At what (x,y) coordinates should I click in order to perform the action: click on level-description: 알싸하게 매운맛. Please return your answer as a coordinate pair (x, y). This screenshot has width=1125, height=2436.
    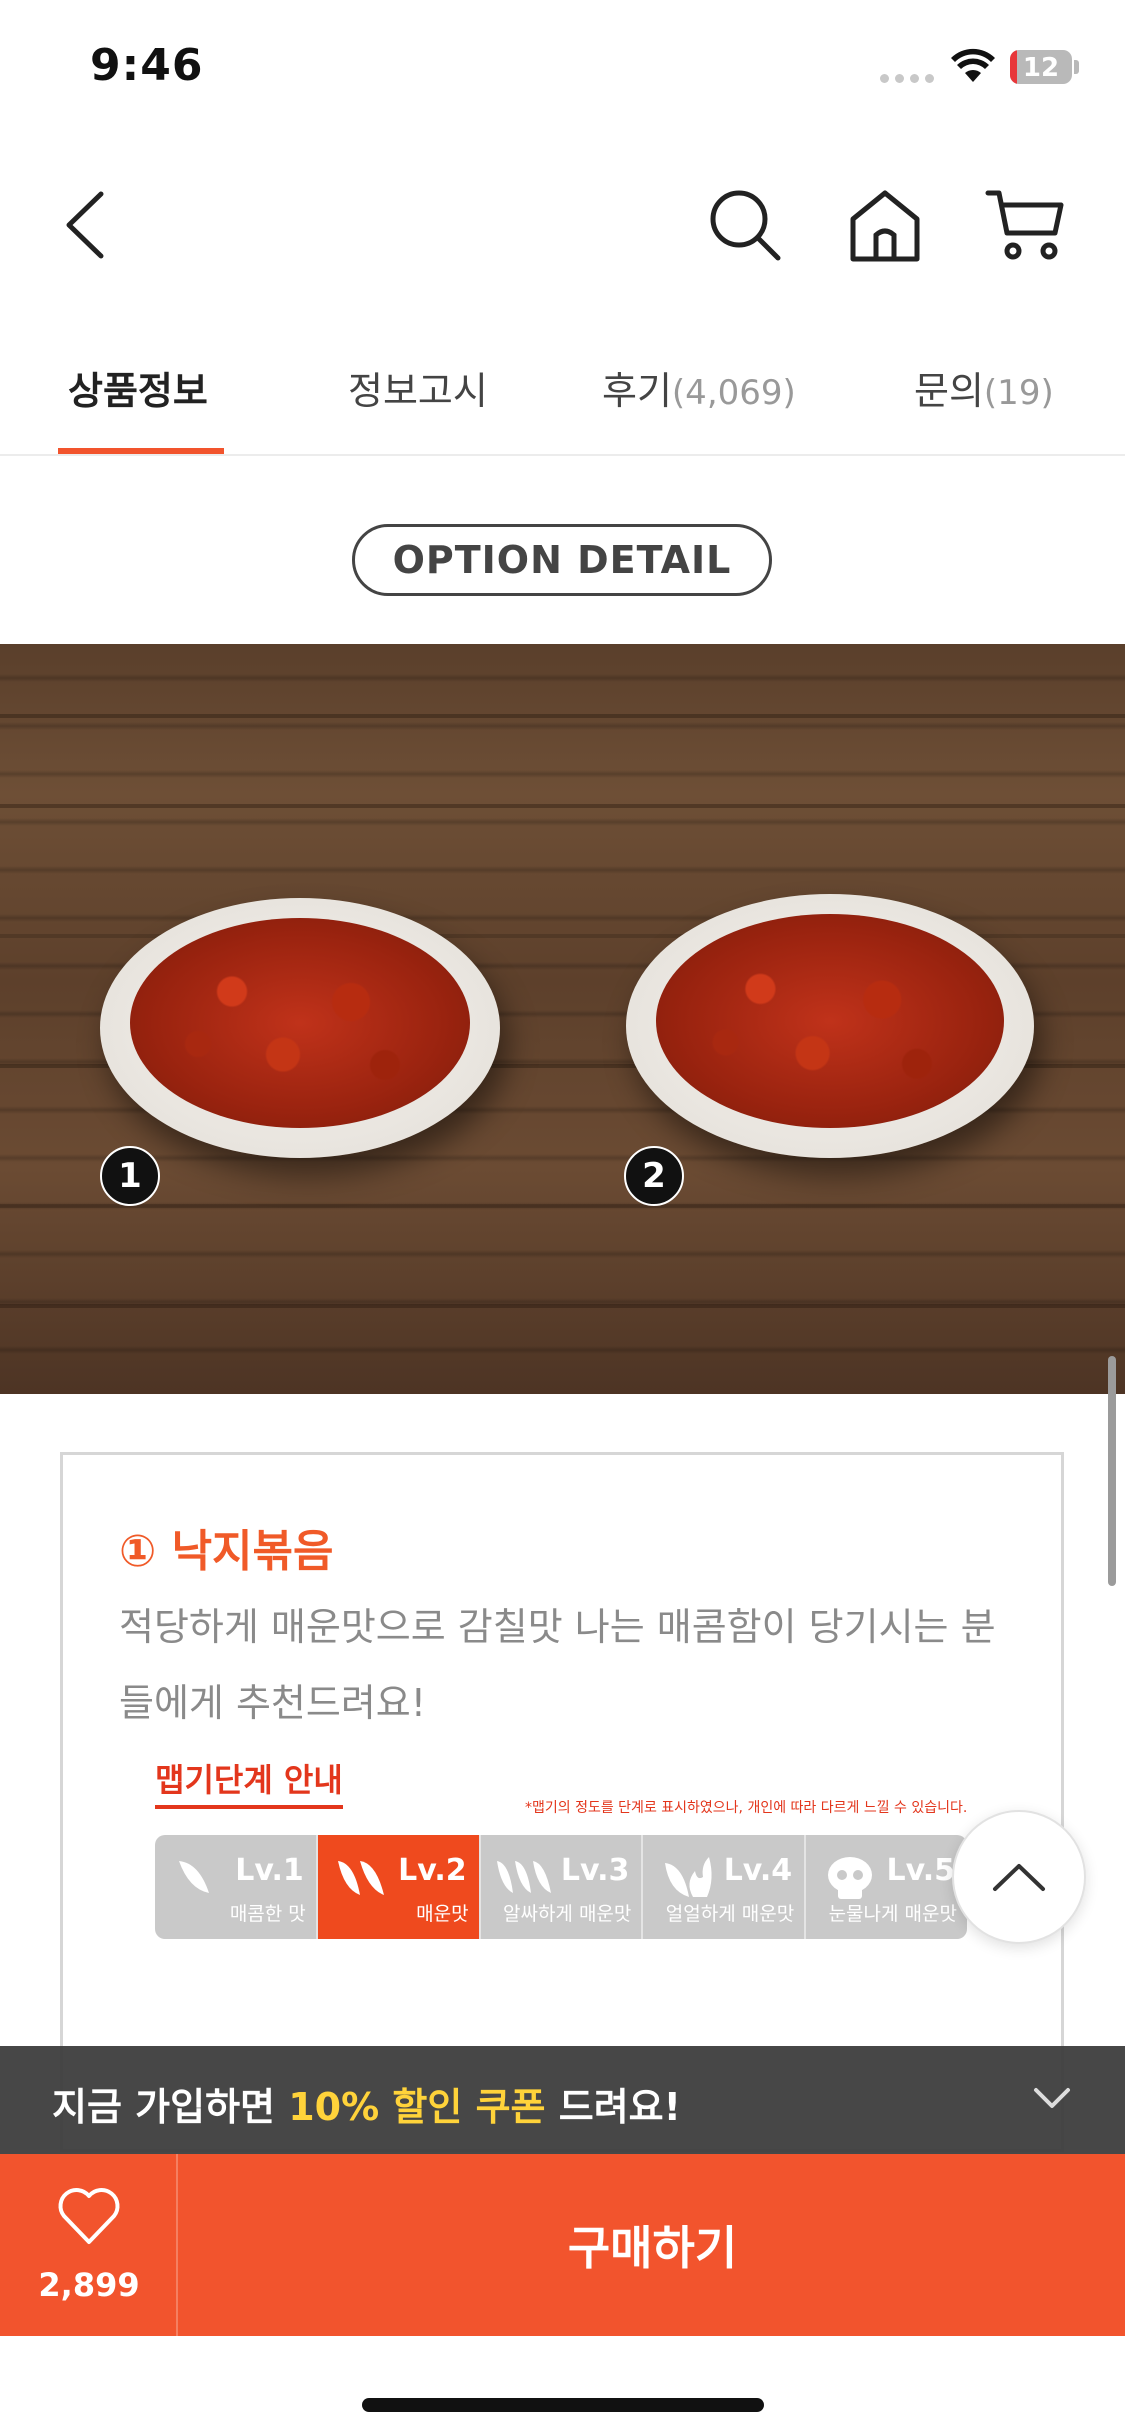
    Looking at the image, I should click on (567, 1914).